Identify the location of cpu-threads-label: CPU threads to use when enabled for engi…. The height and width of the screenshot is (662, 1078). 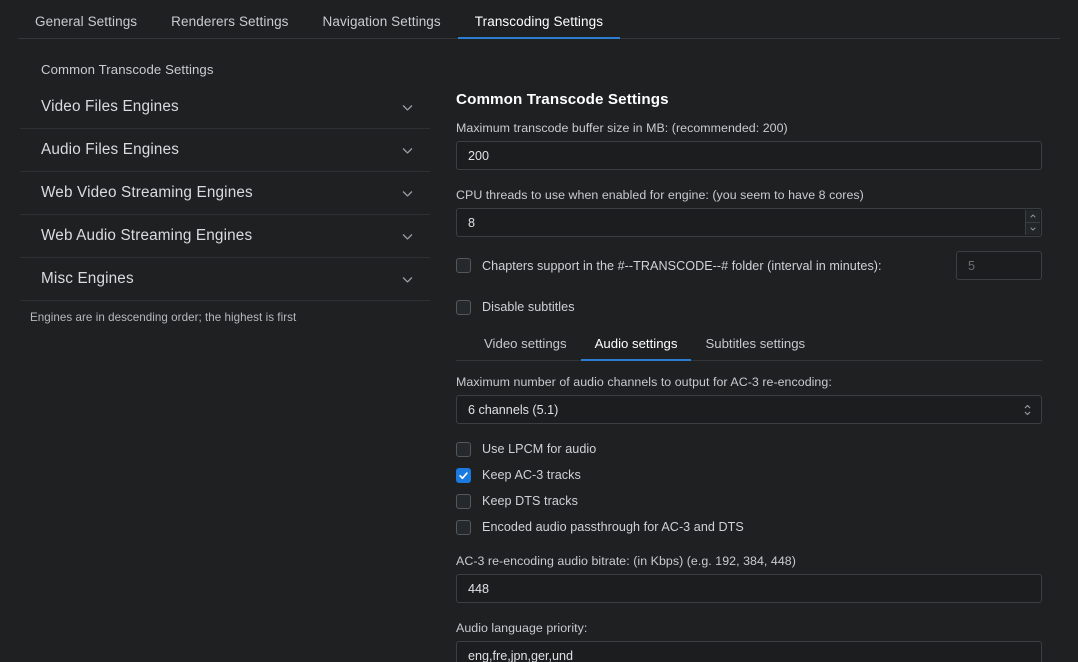
(660, 195).